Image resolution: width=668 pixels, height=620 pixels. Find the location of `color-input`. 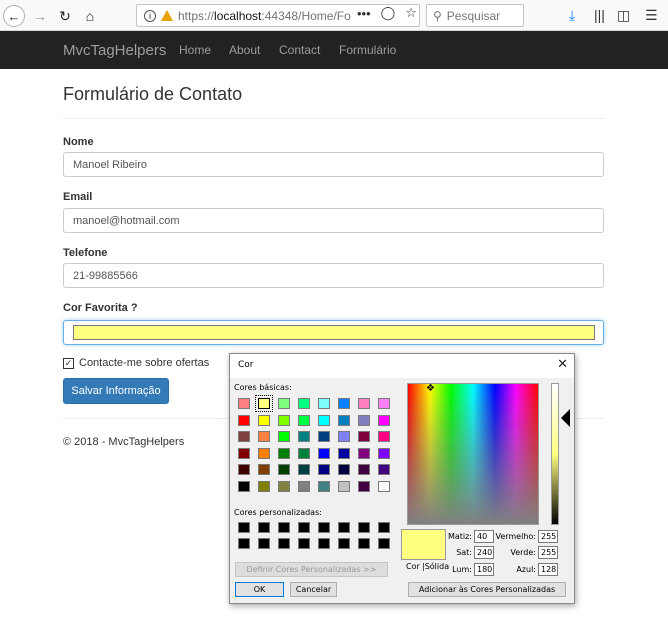

color-input is located at coordinates (333, 332).